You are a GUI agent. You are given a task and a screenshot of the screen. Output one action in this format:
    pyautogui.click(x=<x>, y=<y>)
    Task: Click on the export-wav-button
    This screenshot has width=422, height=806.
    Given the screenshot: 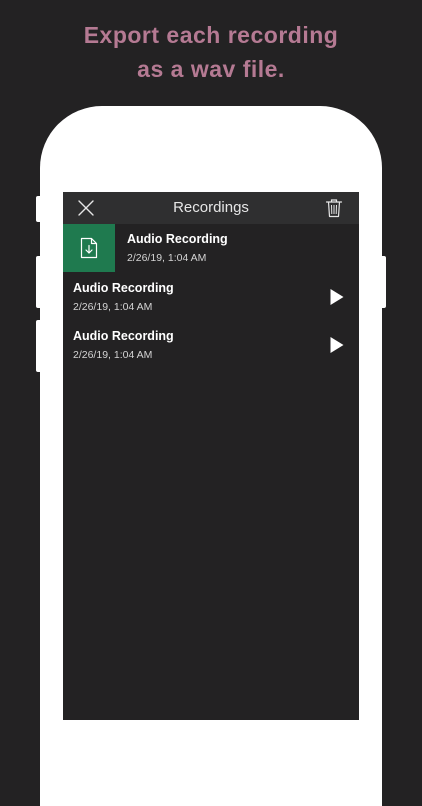 What is the action you would take?
    pyautogui.click(x=89, y=248)
    